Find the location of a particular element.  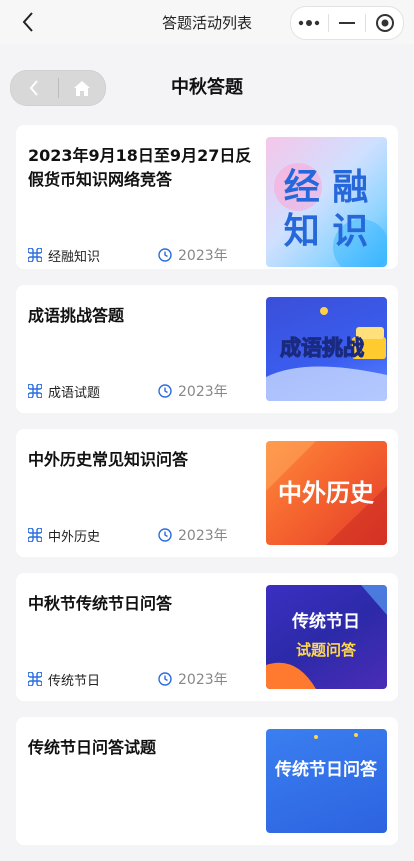

thumb-text-1: 传统节日问答 is located at coordinates (326, 769).